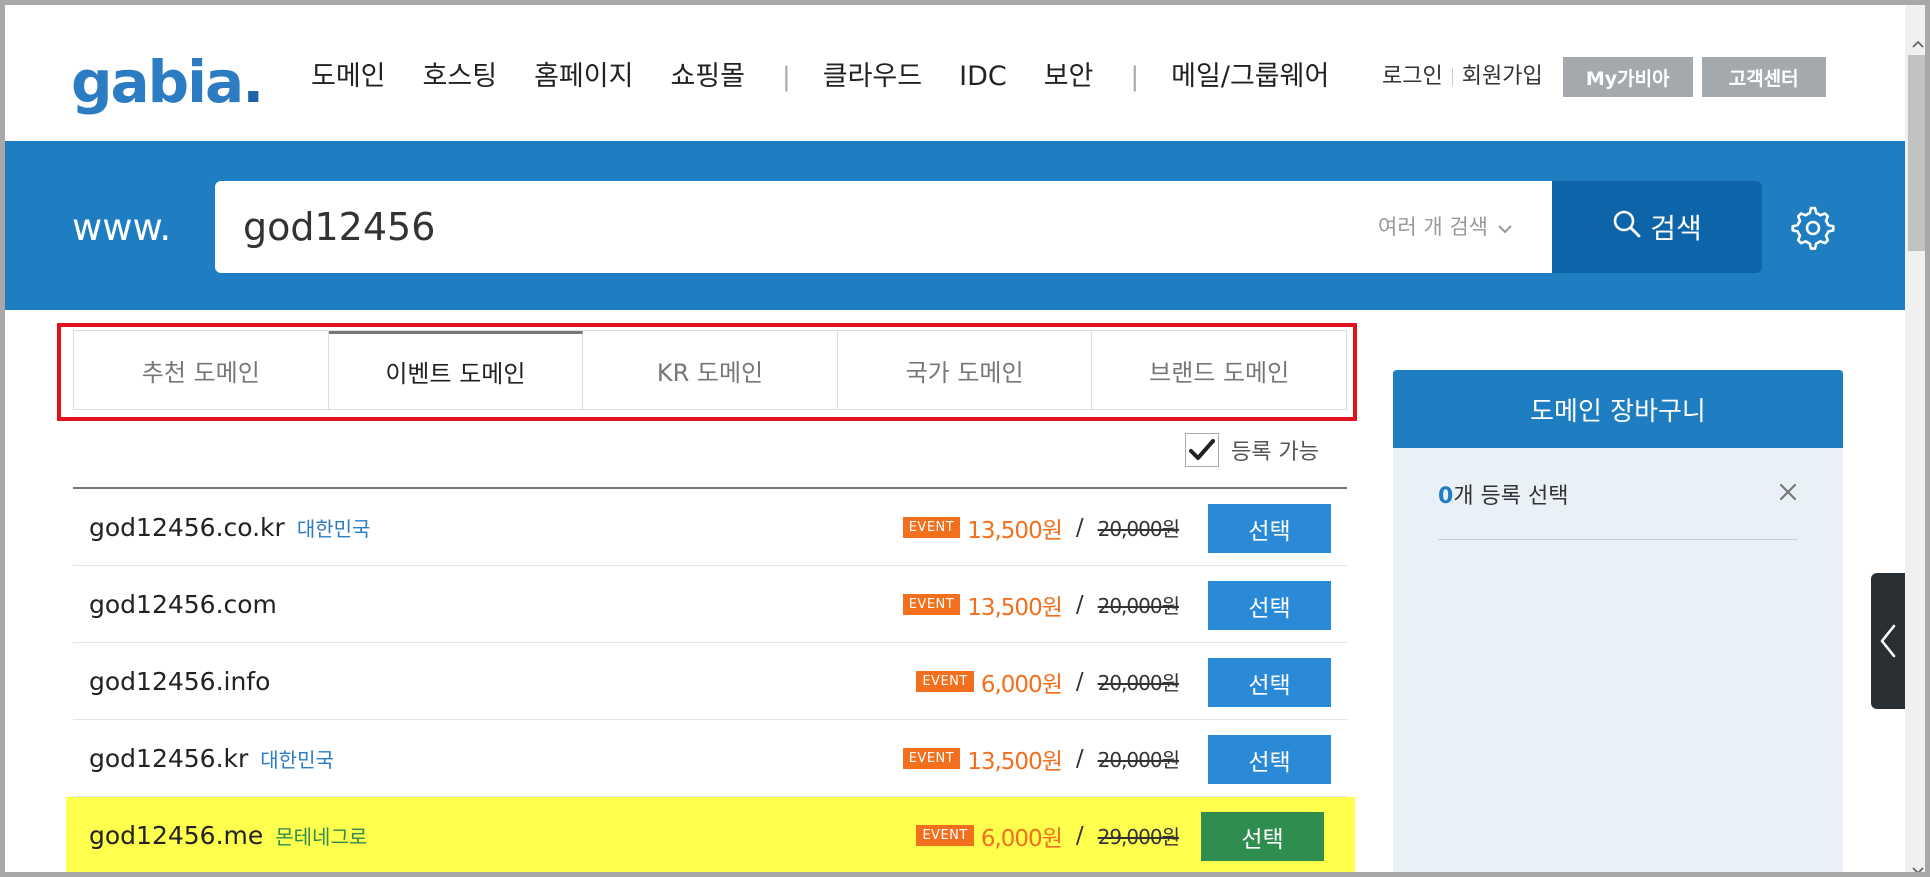  I want to click on result-row: god12456.info EVENT 6,000원 / 20,000원 선택, so click(710, 681).